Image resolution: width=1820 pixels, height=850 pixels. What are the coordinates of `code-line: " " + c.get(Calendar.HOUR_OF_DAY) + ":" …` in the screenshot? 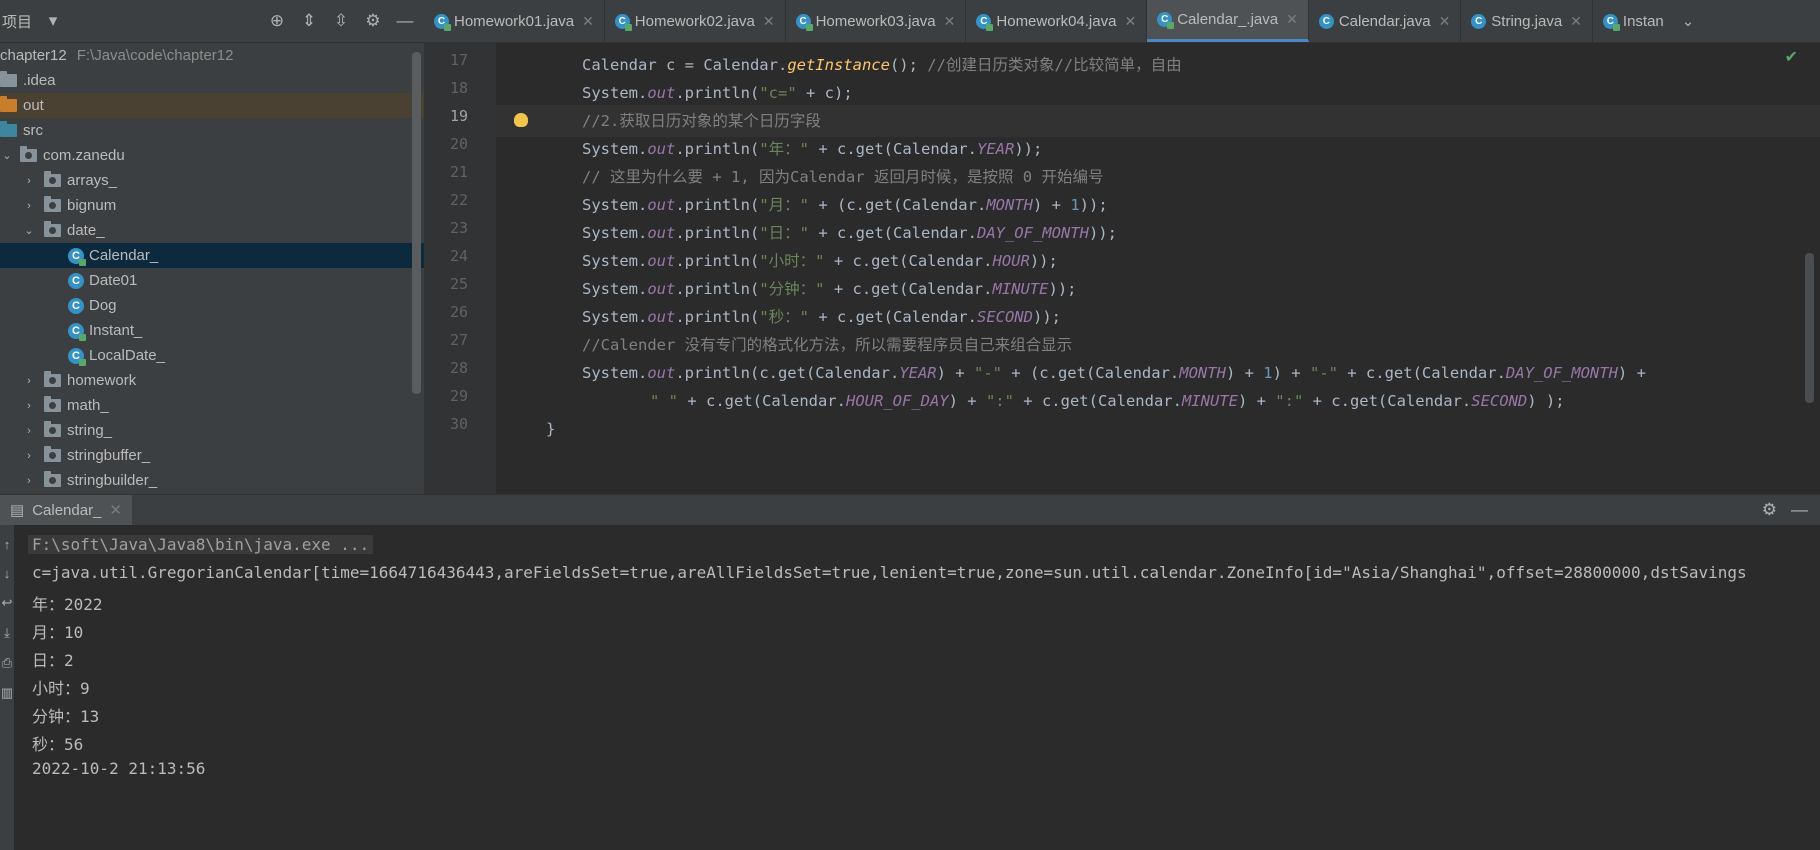 It's located at (1107, 401).